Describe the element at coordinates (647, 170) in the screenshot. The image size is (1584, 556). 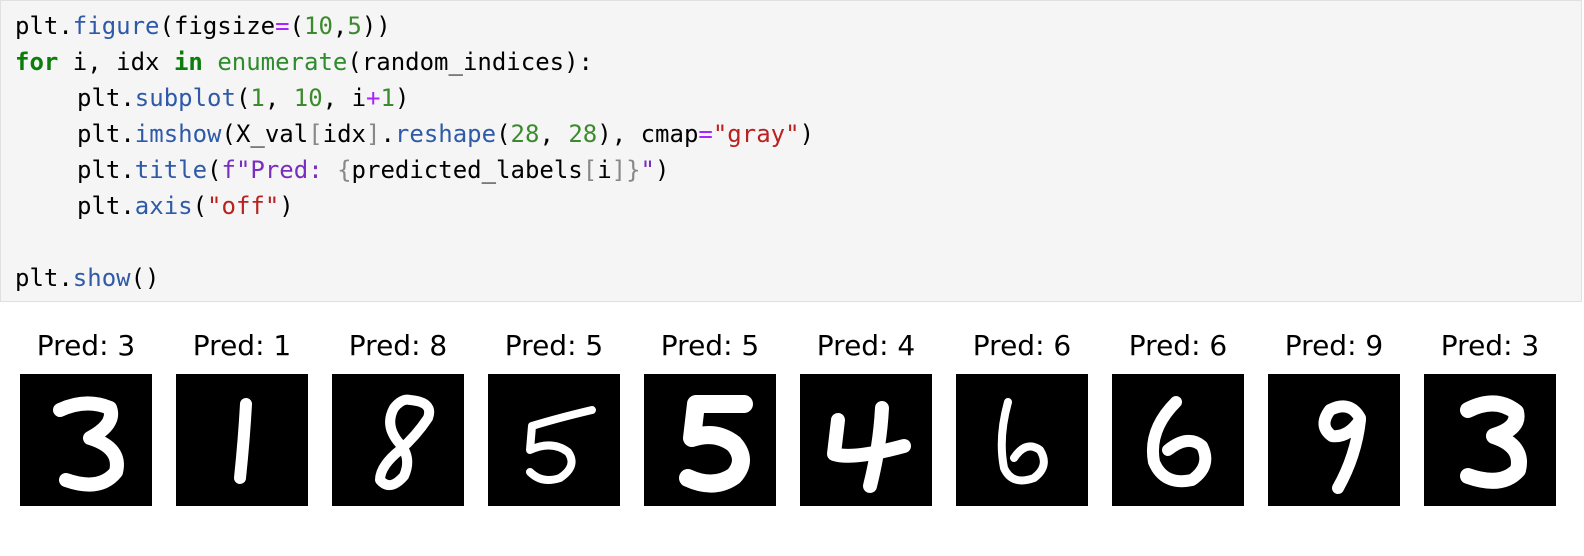
I see `code-token: "` at that location.